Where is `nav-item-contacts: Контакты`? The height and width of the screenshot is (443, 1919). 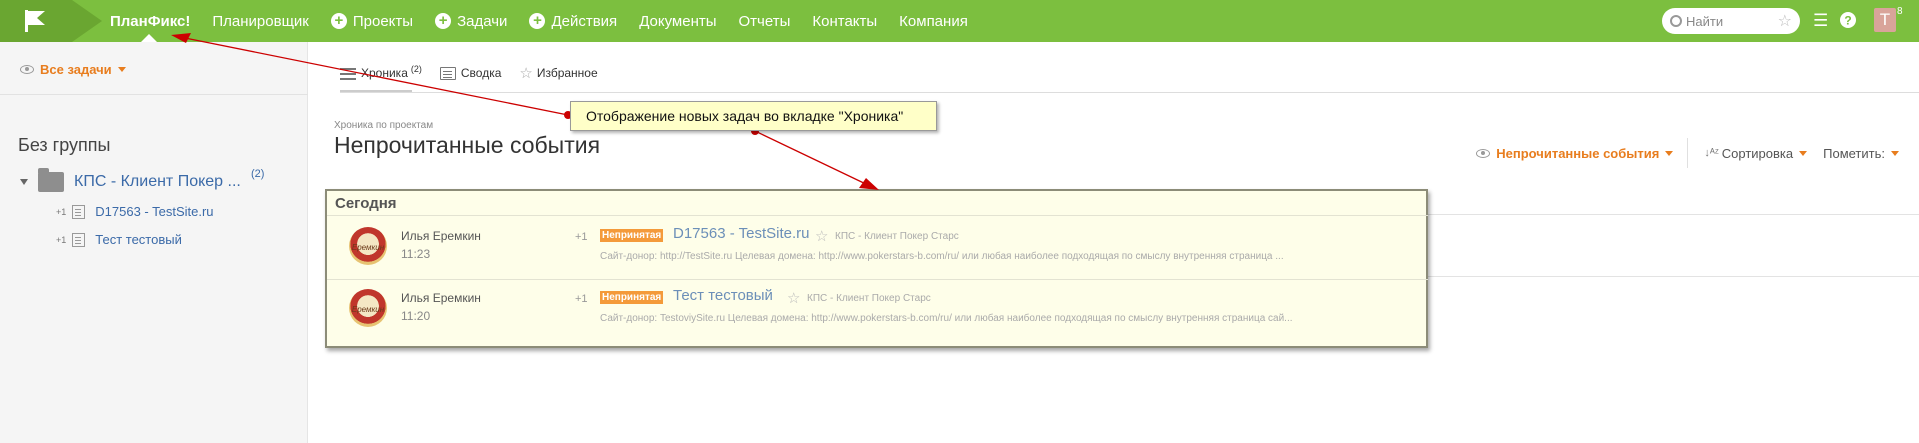 nav-item-contacts: Контакты is located at coordinates (844, 21).